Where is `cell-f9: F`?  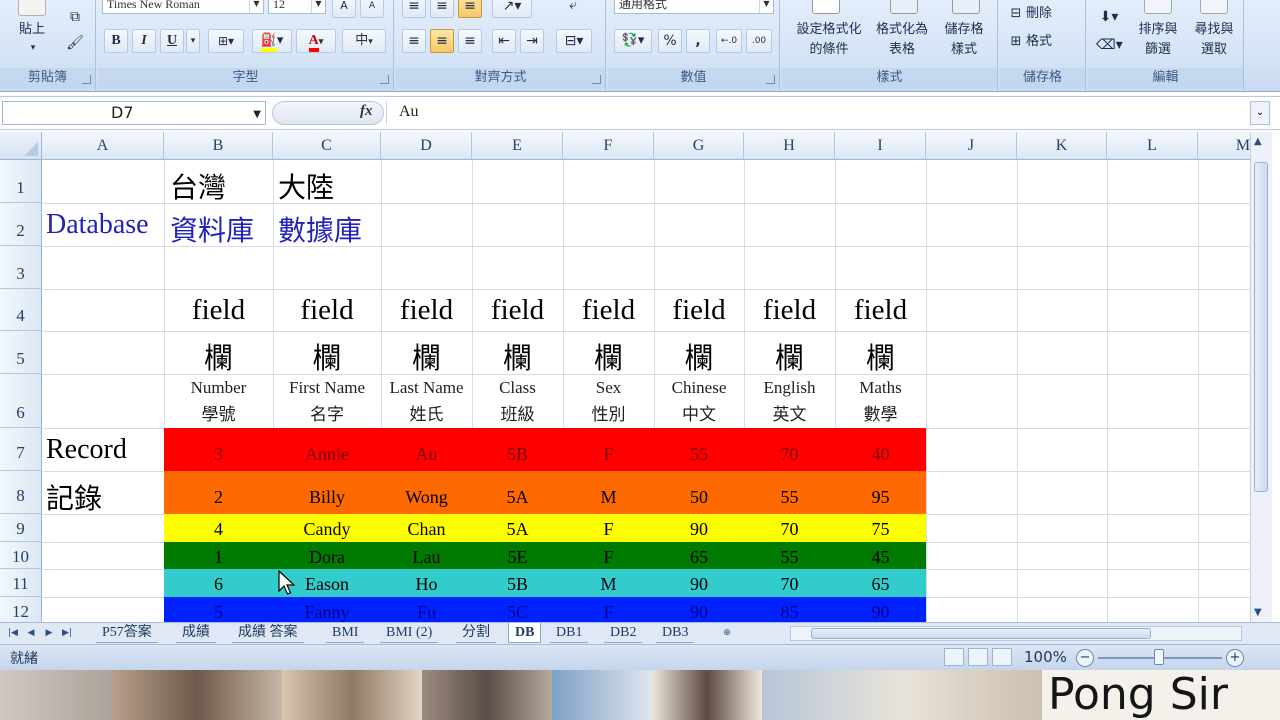 cell-f9: F is located at coordinates (608, 528).